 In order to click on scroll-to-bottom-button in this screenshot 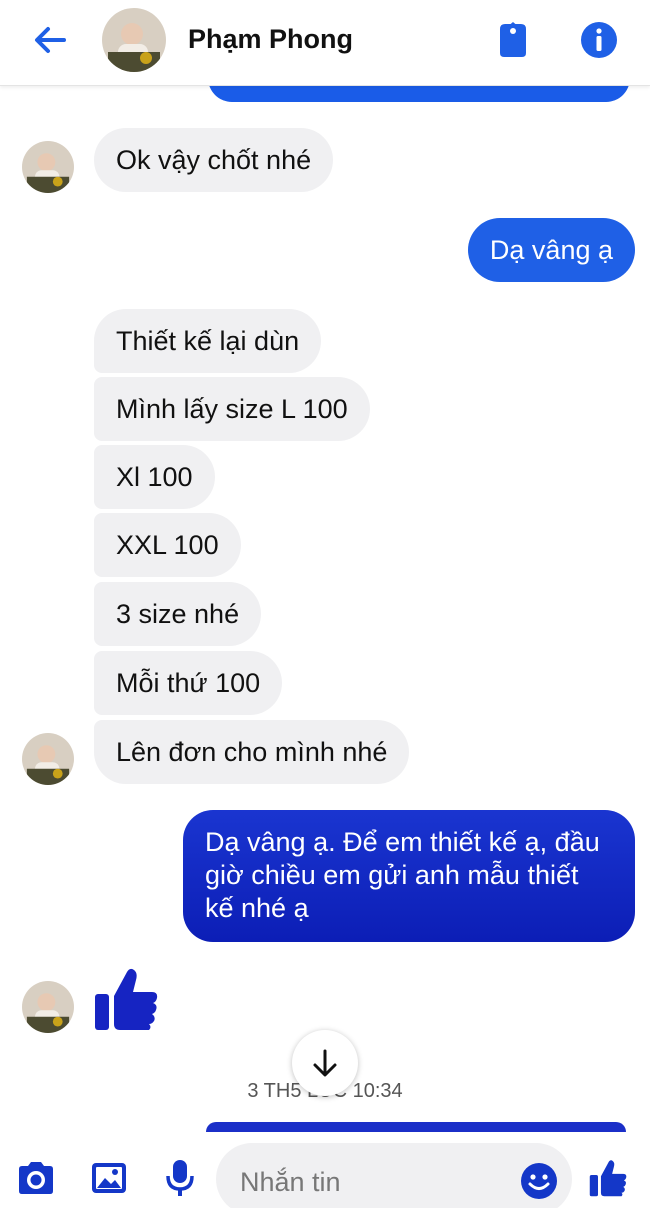, I will do `click(325, 1063)`.